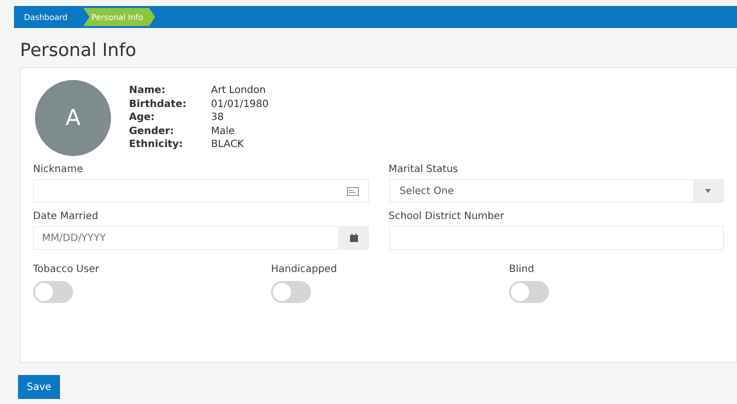 The height and width of the screenshot is (404, 737). I want to click on detail-value: BLACK, so click(228, 145).